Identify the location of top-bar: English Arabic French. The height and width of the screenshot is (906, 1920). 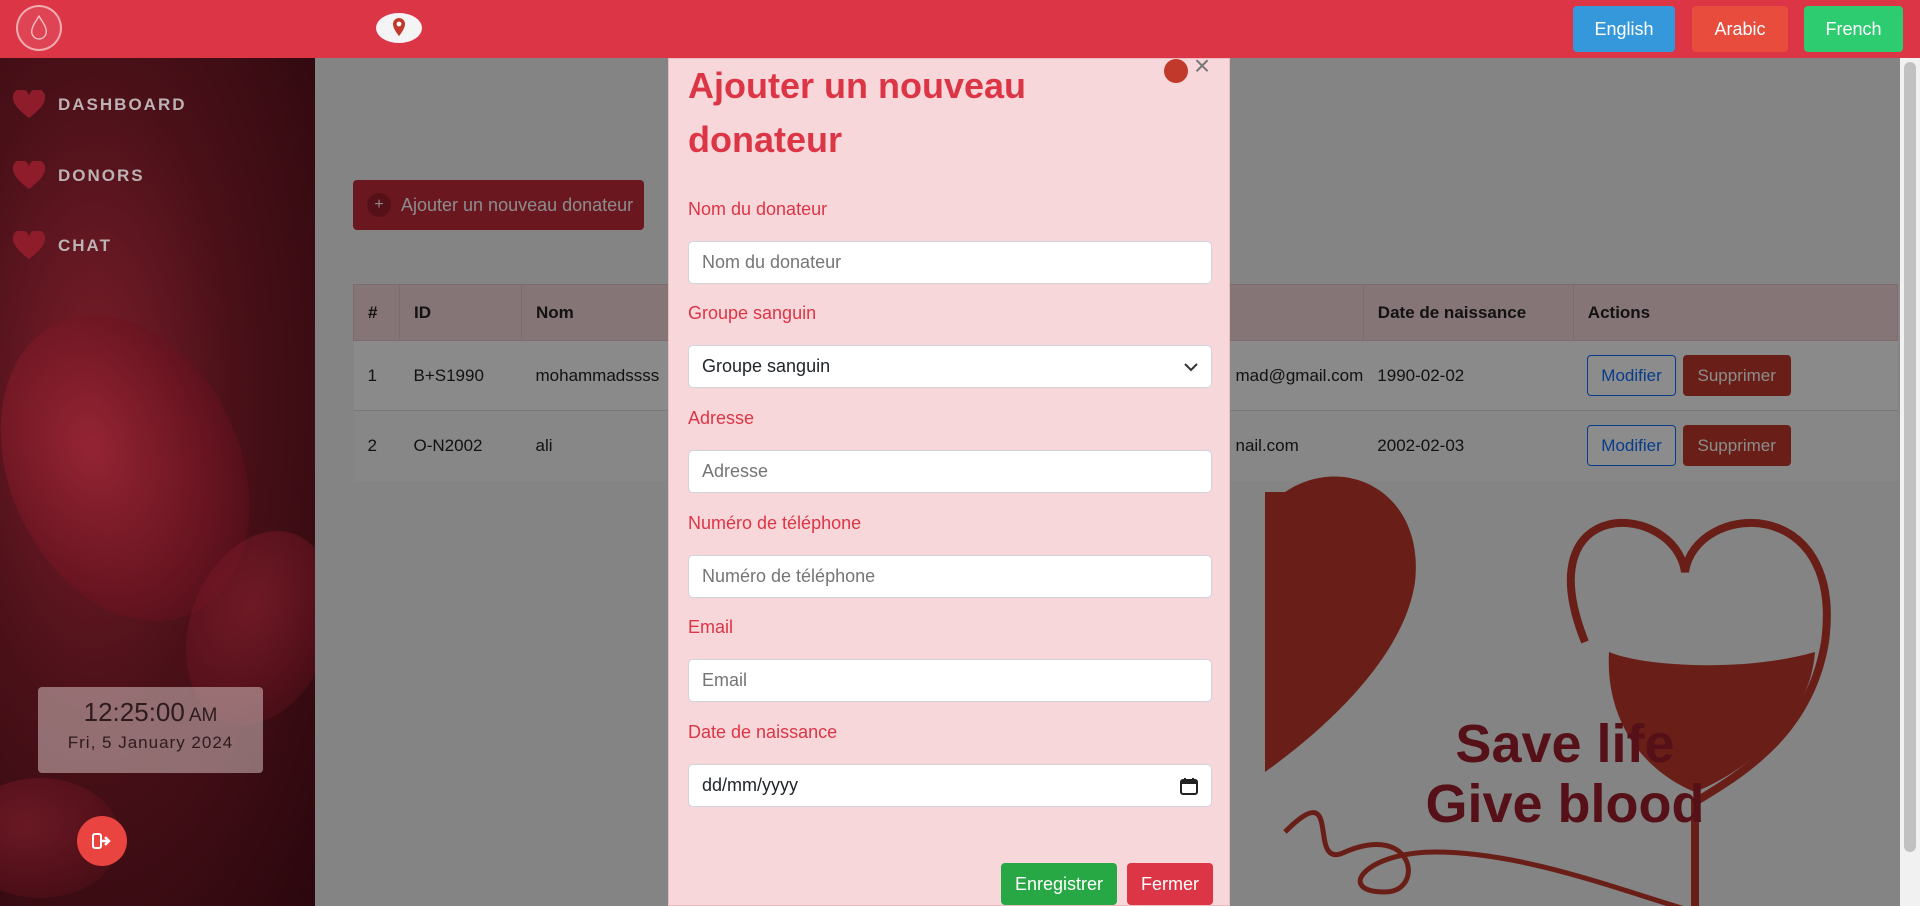
(960, 29).